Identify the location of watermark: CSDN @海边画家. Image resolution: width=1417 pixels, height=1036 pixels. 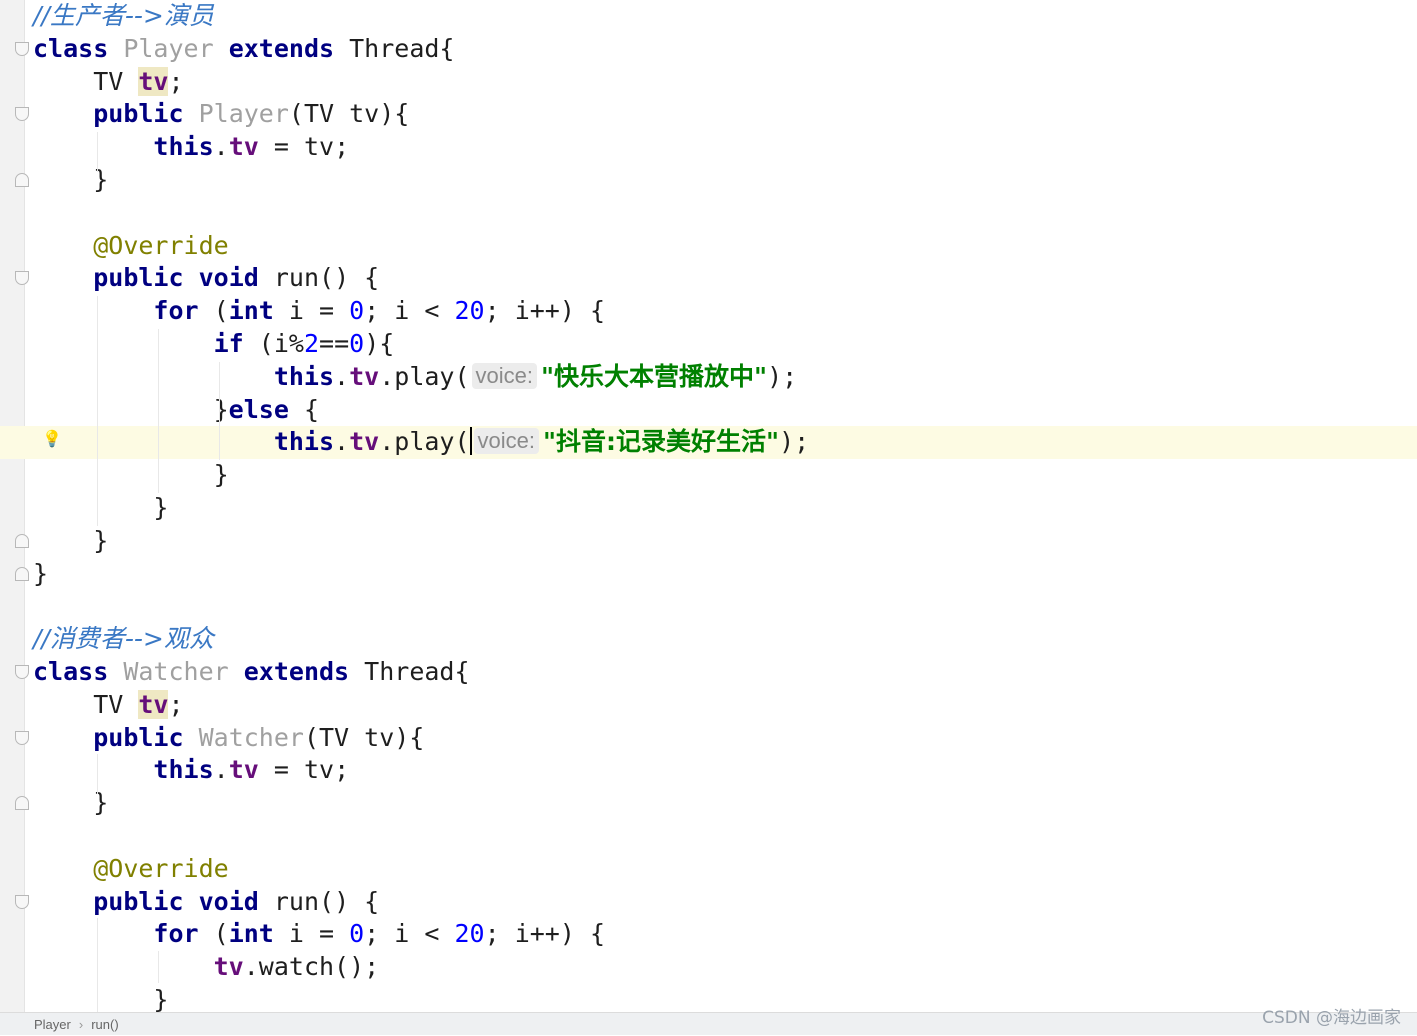
(1331, 1018).